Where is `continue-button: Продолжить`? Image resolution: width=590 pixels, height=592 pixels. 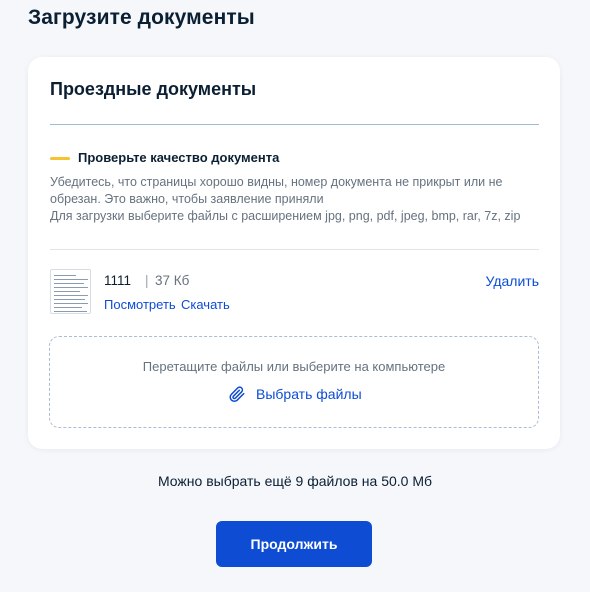 continue-button: Продолжить is located at coordinates (294, 544).